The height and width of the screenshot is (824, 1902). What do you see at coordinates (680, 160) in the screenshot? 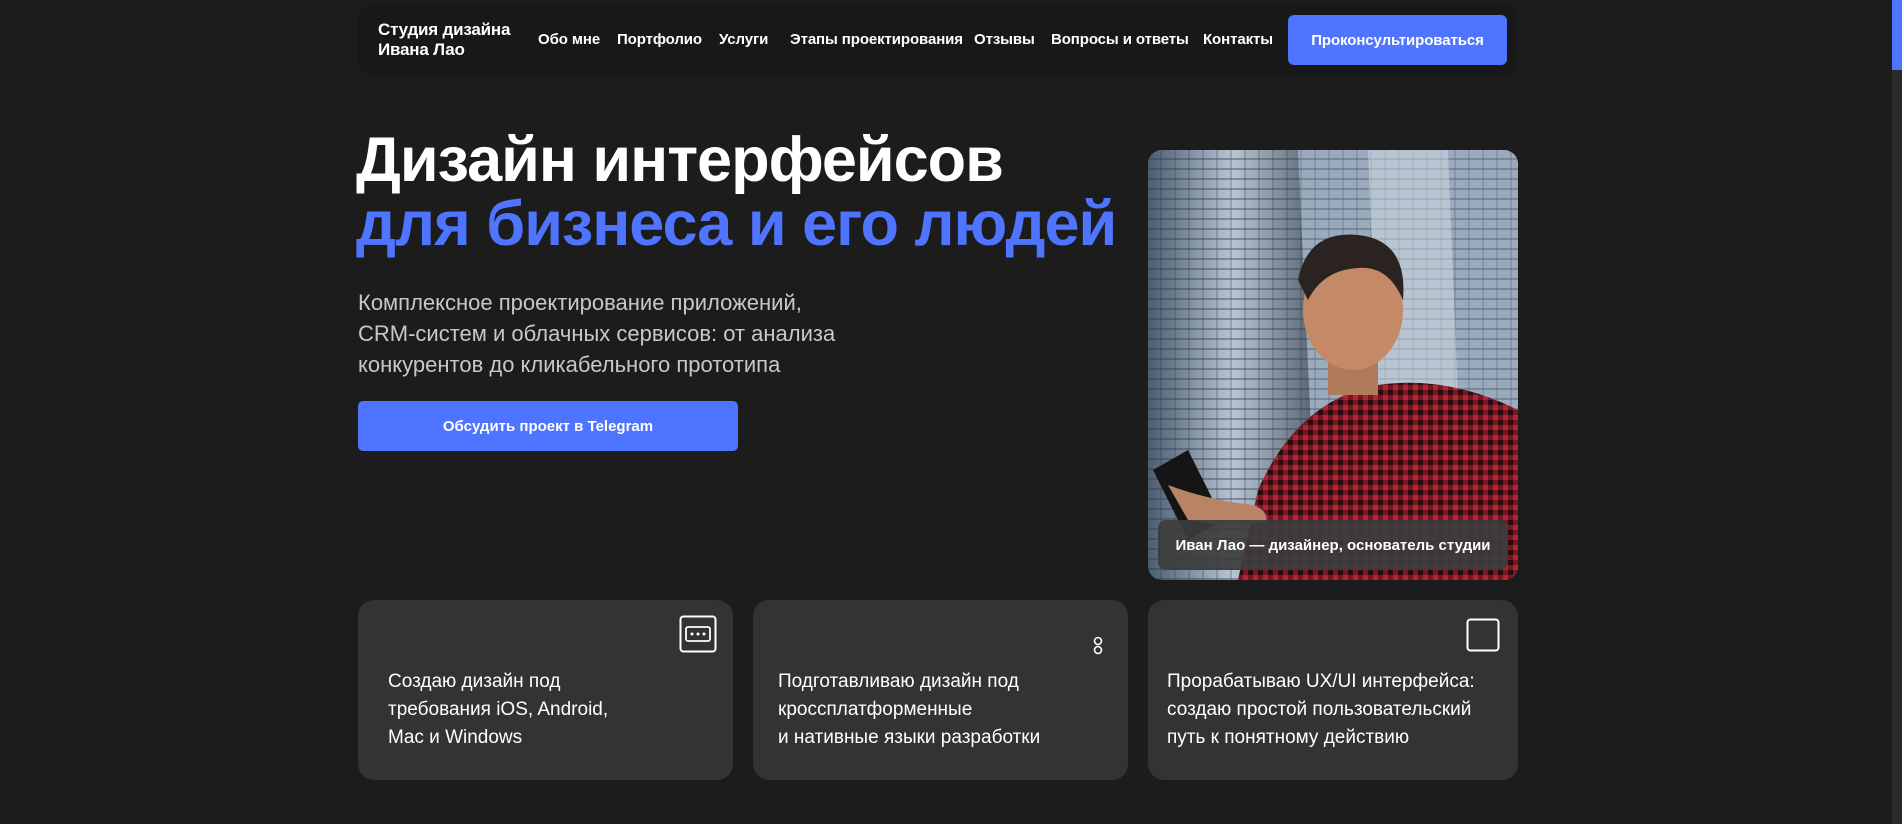
I see `hero-title-line1: Дизайн интерфейсов` at bounding box center [680, 160].